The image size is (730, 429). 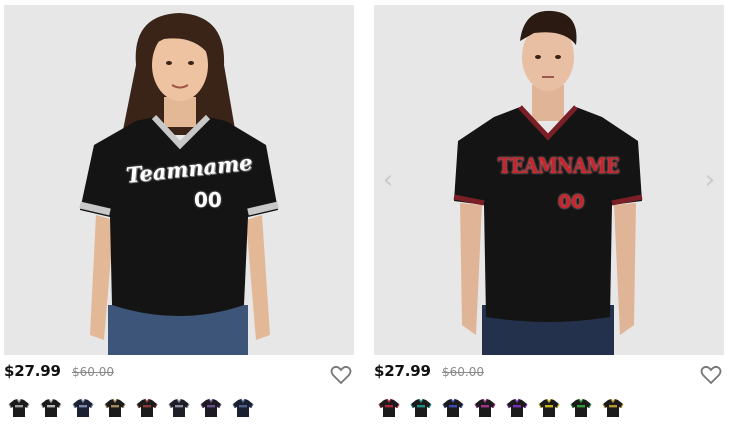 What do you see at coordinates (559, 167) in the screenshot?
I see `jersey-team-name: TEAMNAME` at bounding box center [559, 167].